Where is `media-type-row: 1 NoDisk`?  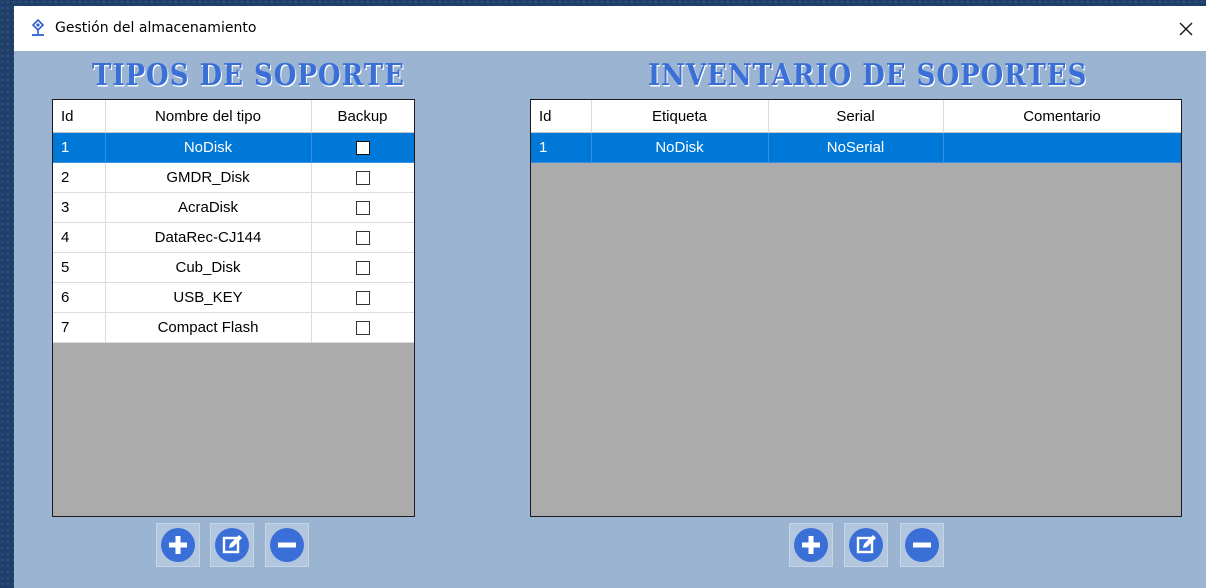 media-type-row: 1 NoDisk is located at coordinates (233, 147).